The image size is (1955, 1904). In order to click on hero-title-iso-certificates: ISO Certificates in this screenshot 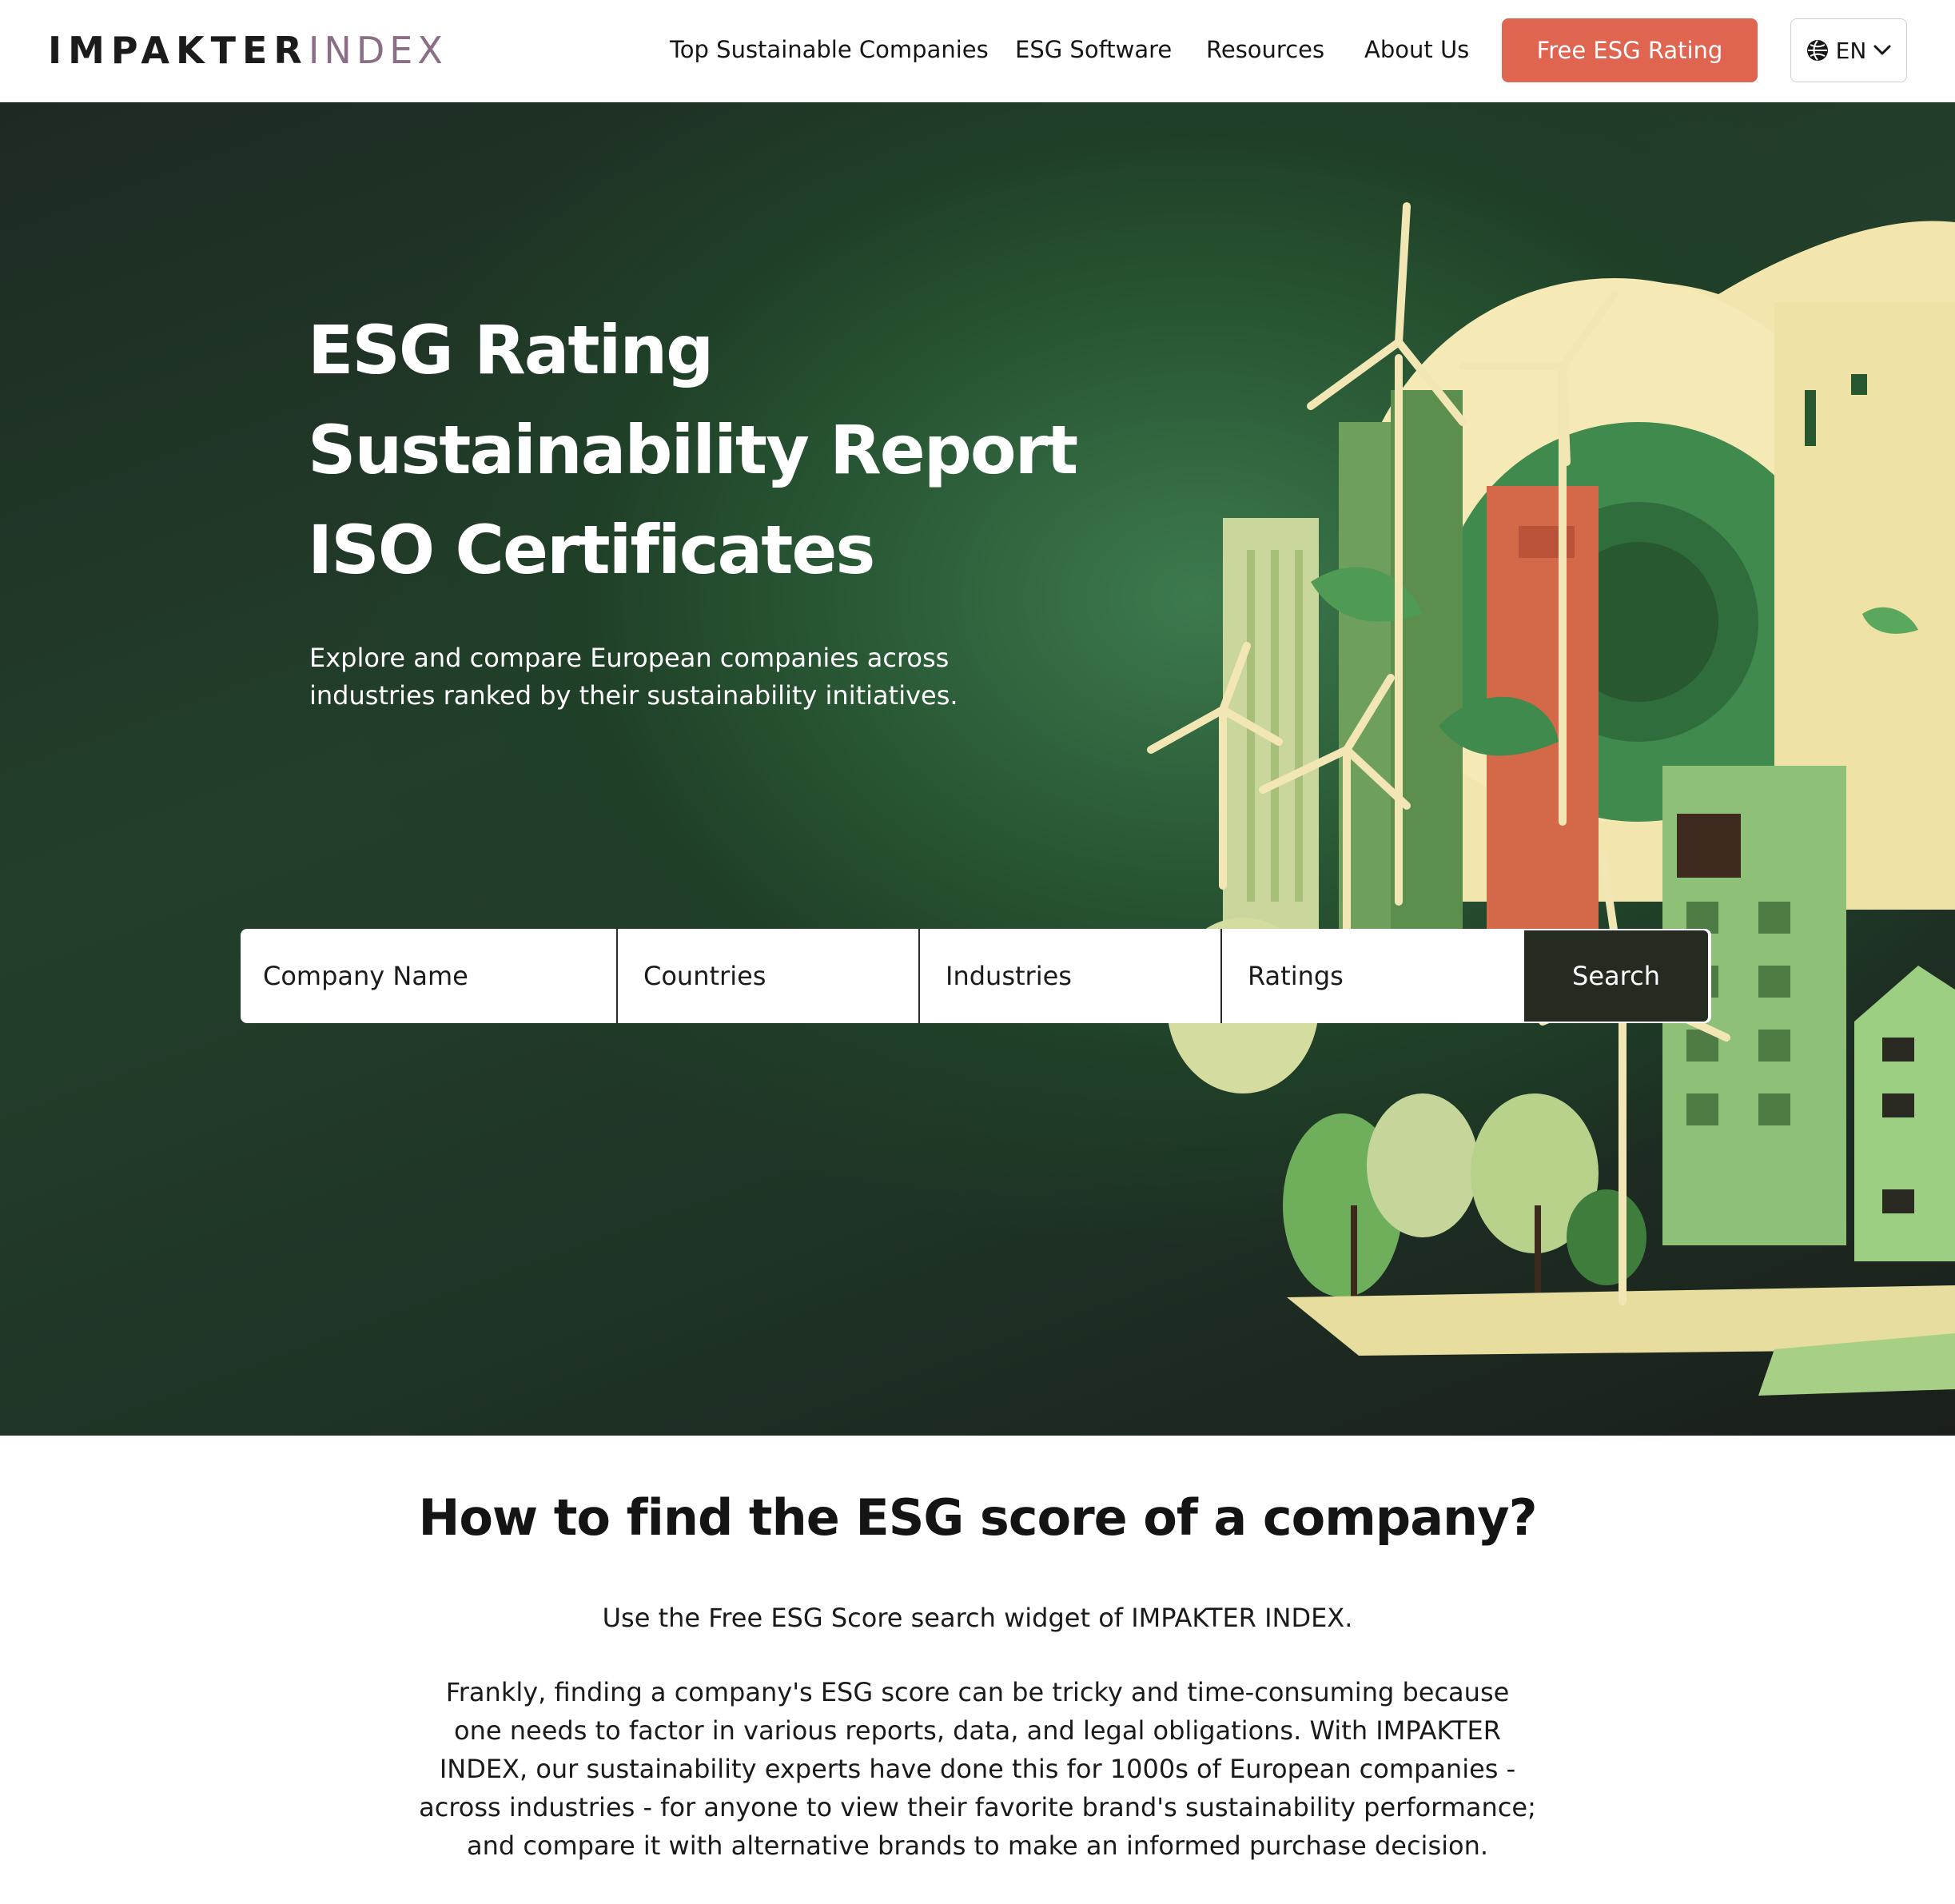, I will do `click(591, 550)`.